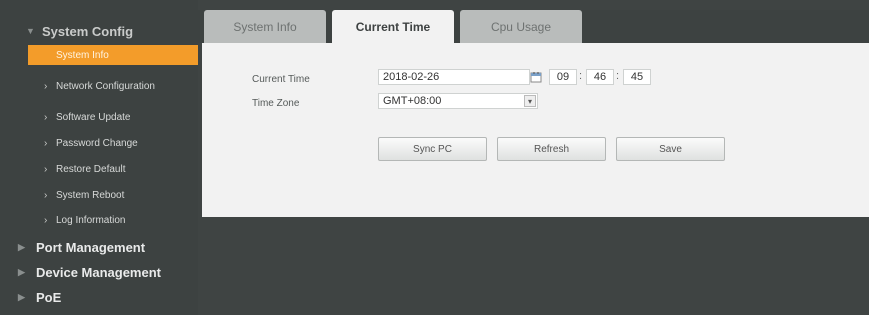 The width and height of the screenshot is (869, 315). I want to click on collapse-triangle-icon: ▼, so click(30, 31).